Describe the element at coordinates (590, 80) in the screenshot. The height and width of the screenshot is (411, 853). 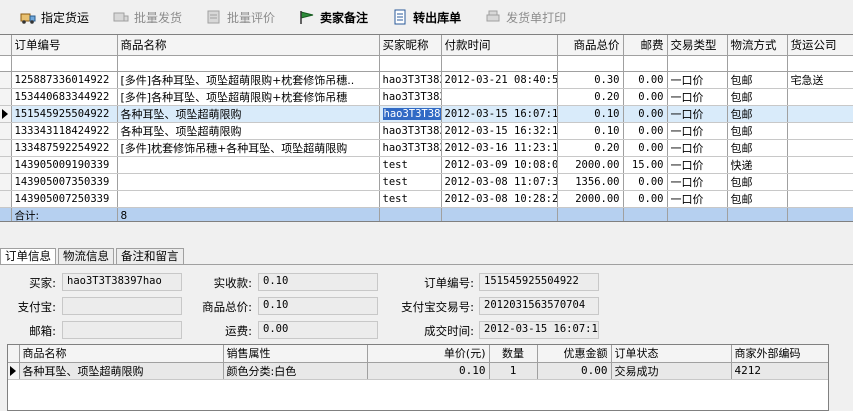
I see `total-cell: 0.30` at that location.